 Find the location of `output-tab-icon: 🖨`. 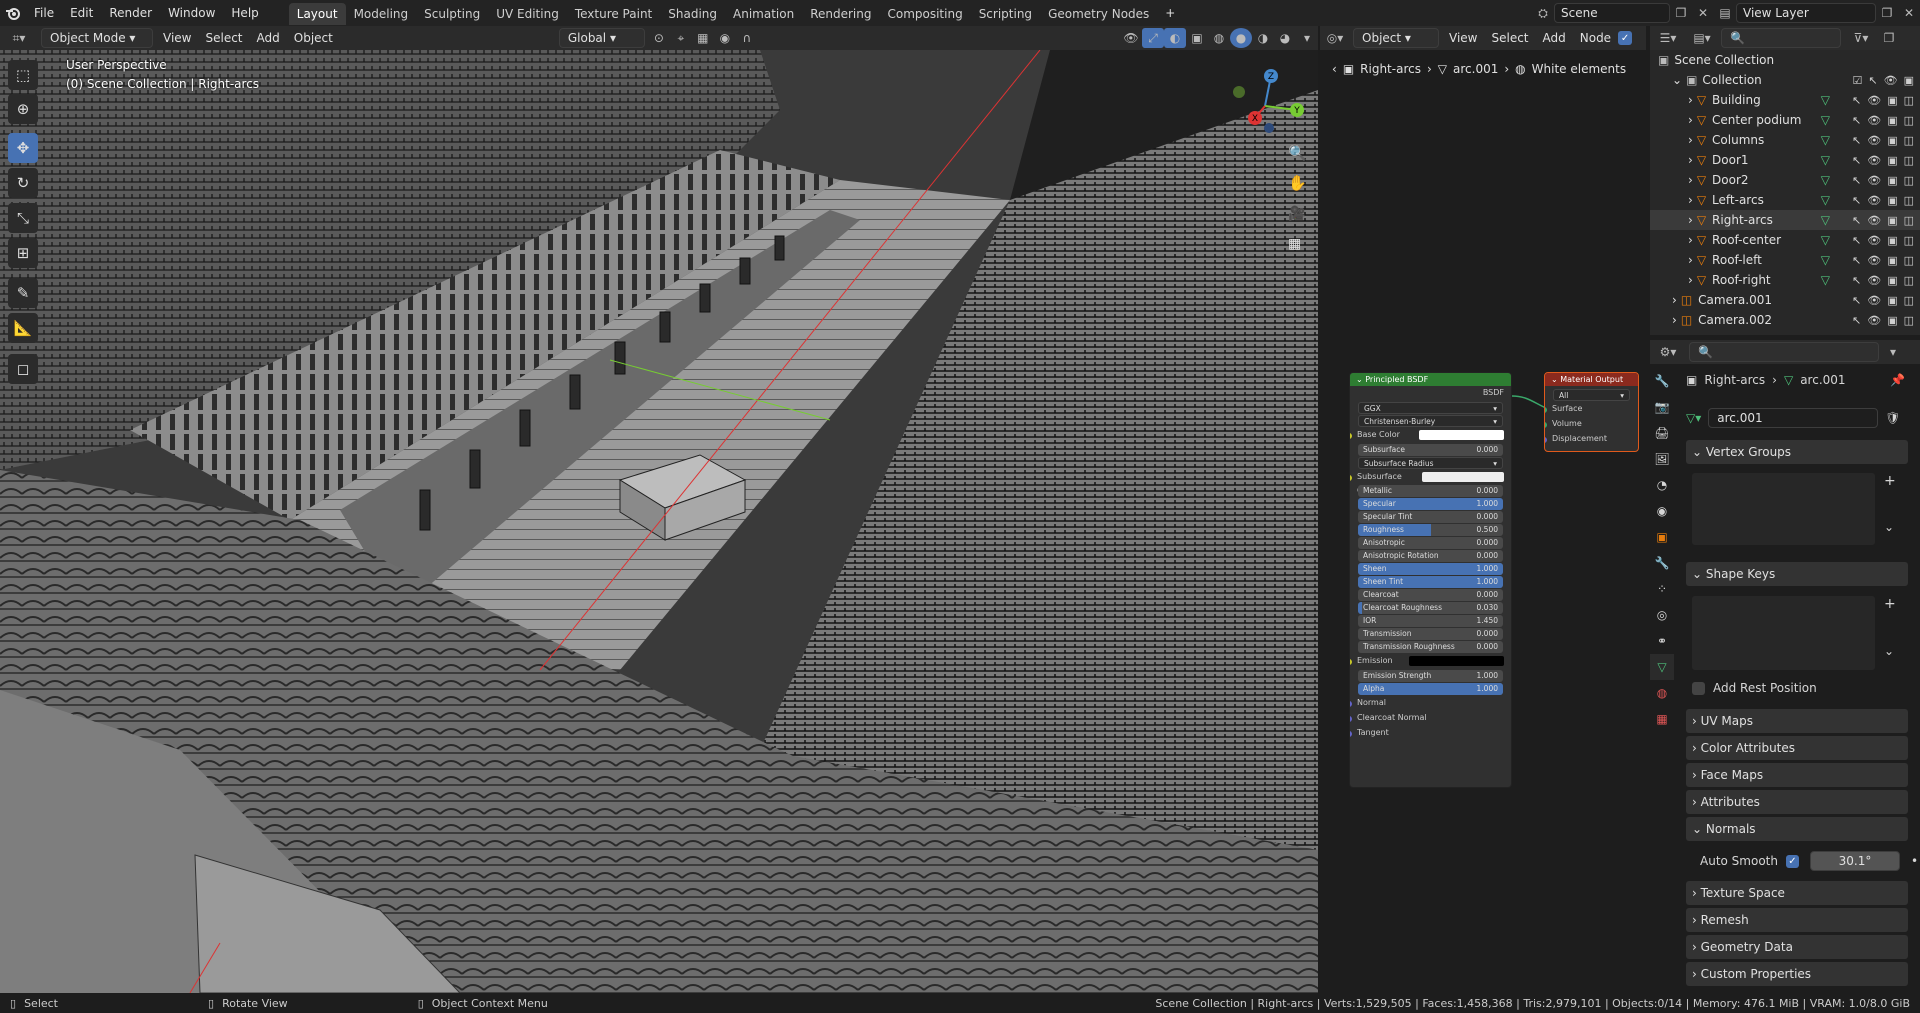

output-tab-icon: 🖨 is located at coordinates (1662, 433).